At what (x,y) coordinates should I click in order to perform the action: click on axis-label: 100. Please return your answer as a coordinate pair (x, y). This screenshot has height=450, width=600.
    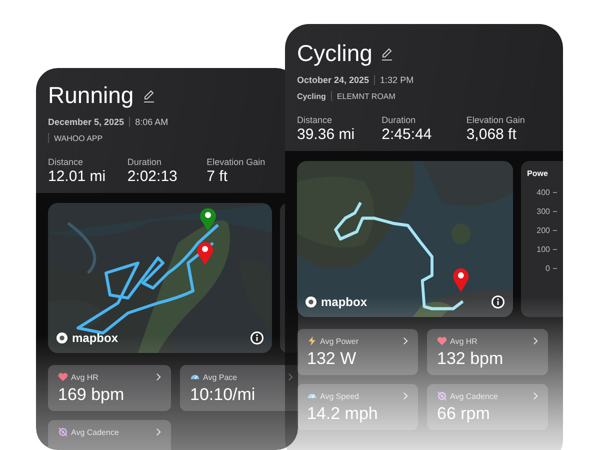
    Looking at the image, I should click on (543, 249).